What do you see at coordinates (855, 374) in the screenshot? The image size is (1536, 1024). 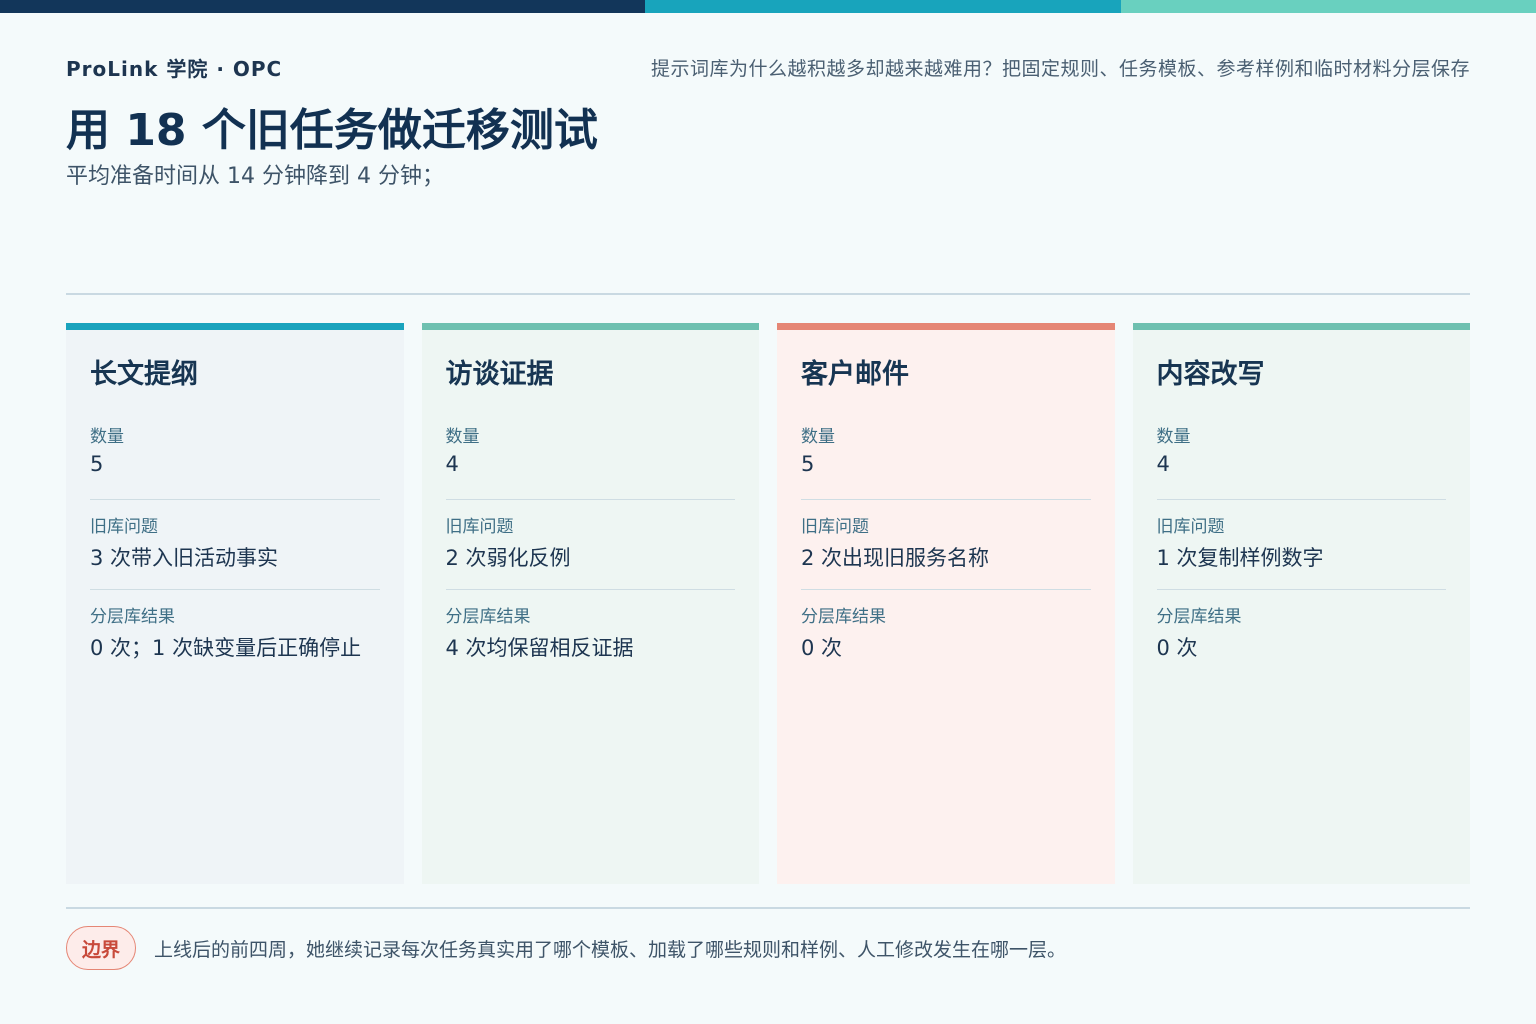 I see `card-title: 客户邮件` at bounding box center [855, 374].